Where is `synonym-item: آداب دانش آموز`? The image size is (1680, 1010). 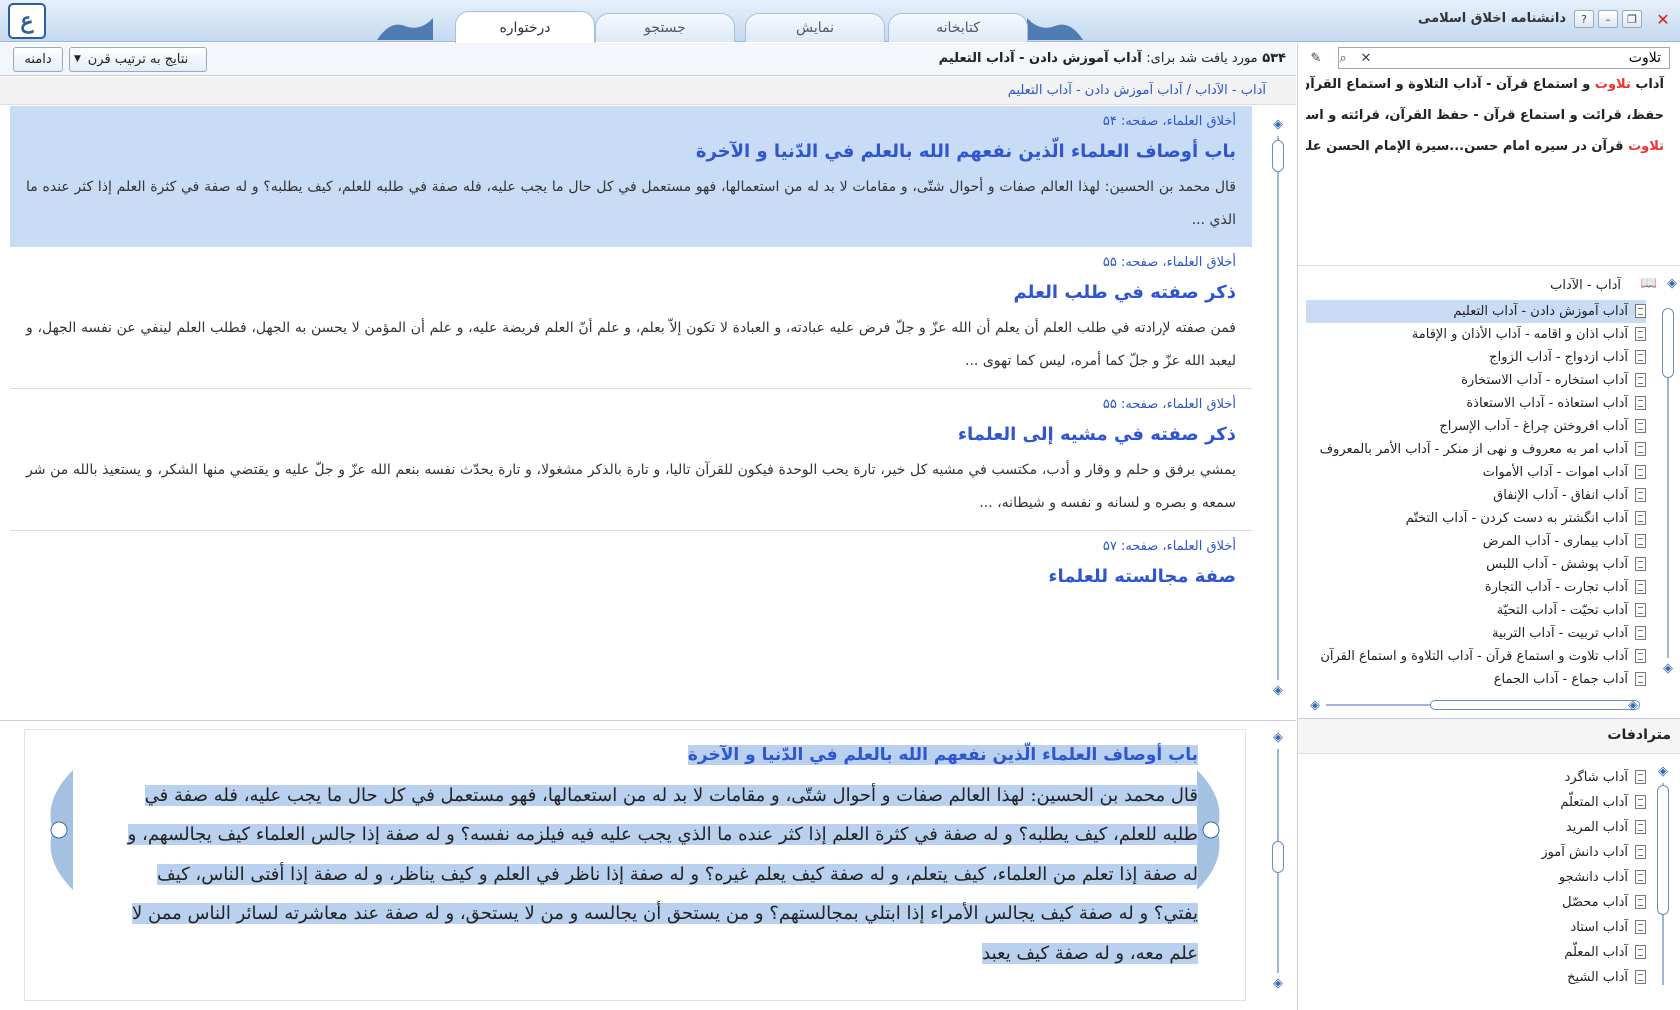
synonym-item: آداب دانش آموز is located at coordinates (1476, 852).